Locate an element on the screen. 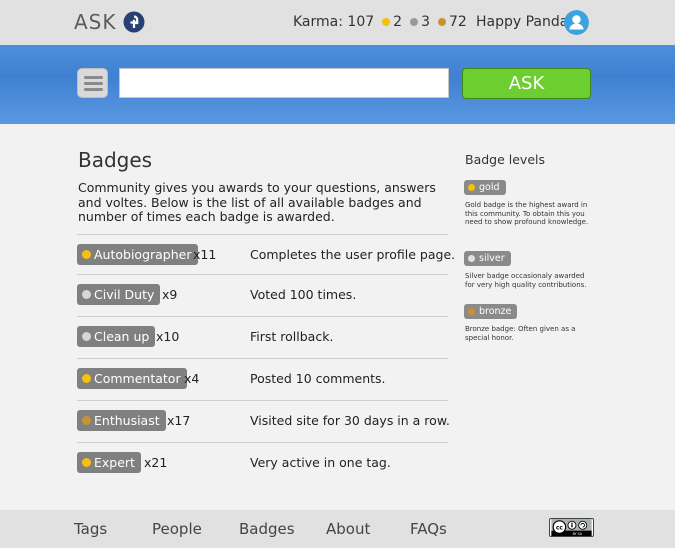 The image size is (675, 548). badge-pill: Civil Duty is located at coordinates (119, 294).